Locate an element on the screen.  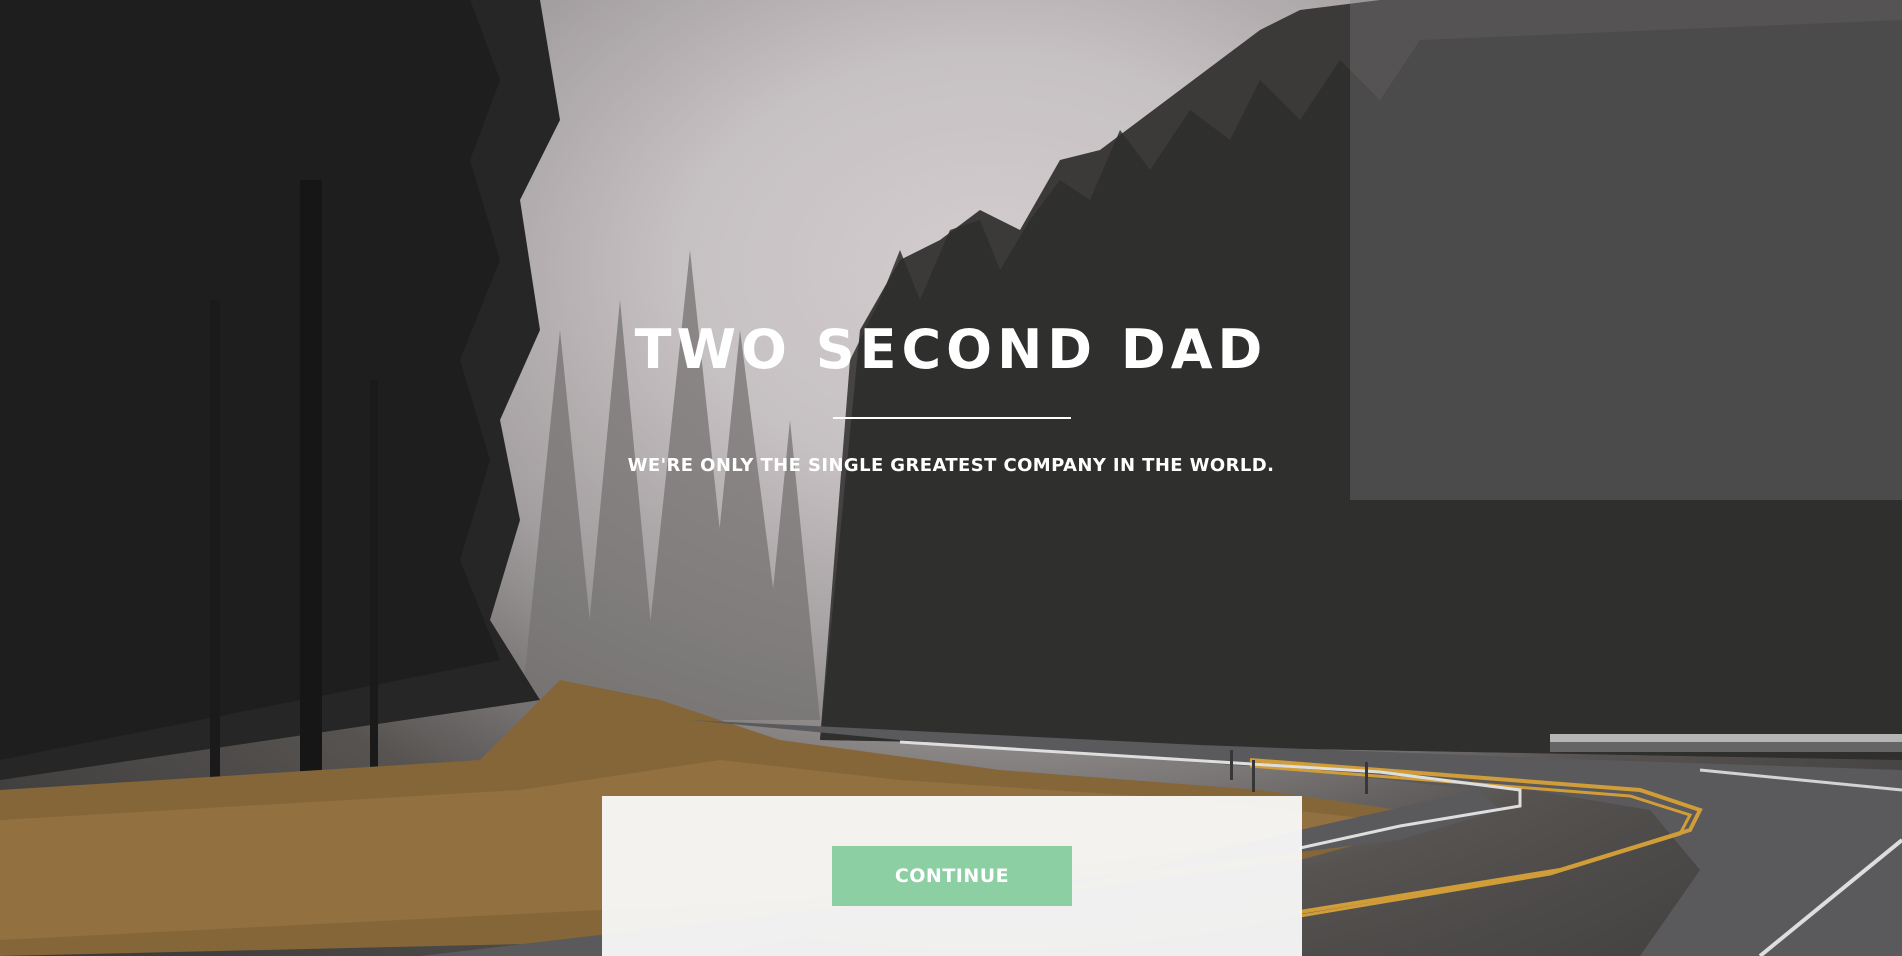
continue-button: CONTINUE is located at coordinates (952, 876).